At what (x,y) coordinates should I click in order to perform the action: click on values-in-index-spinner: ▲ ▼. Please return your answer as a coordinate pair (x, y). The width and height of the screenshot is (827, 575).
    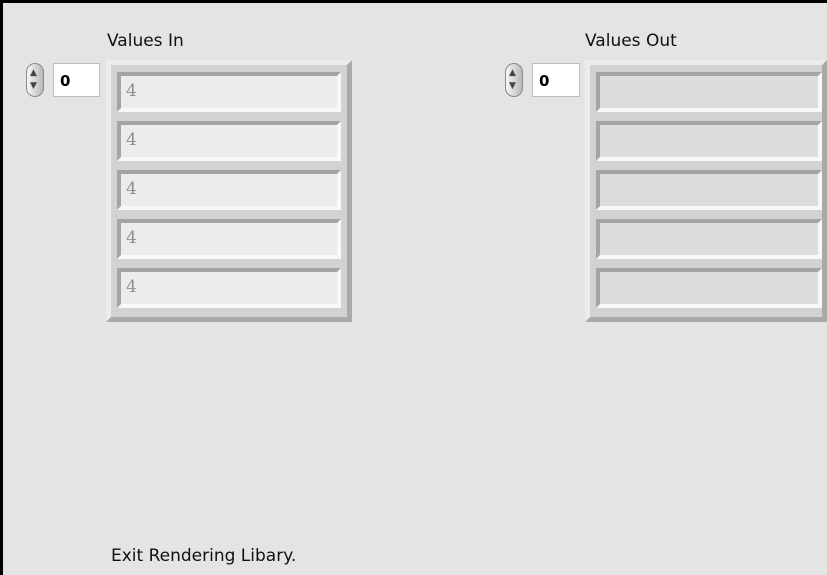
    Looking at the image, I should click on (35, 80).